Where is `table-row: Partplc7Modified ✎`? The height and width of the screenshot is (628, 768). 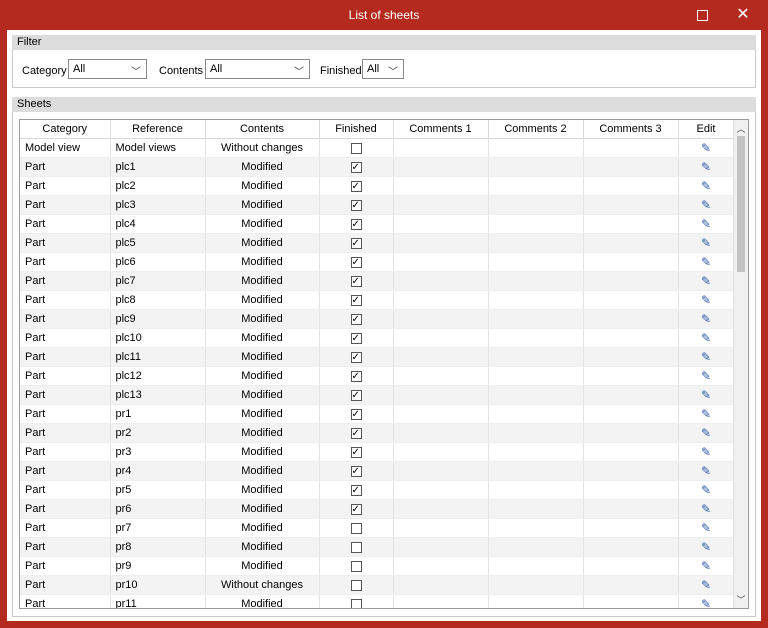
table-row: Partplc7Modified ✎ is located at coordinates (377, 281).